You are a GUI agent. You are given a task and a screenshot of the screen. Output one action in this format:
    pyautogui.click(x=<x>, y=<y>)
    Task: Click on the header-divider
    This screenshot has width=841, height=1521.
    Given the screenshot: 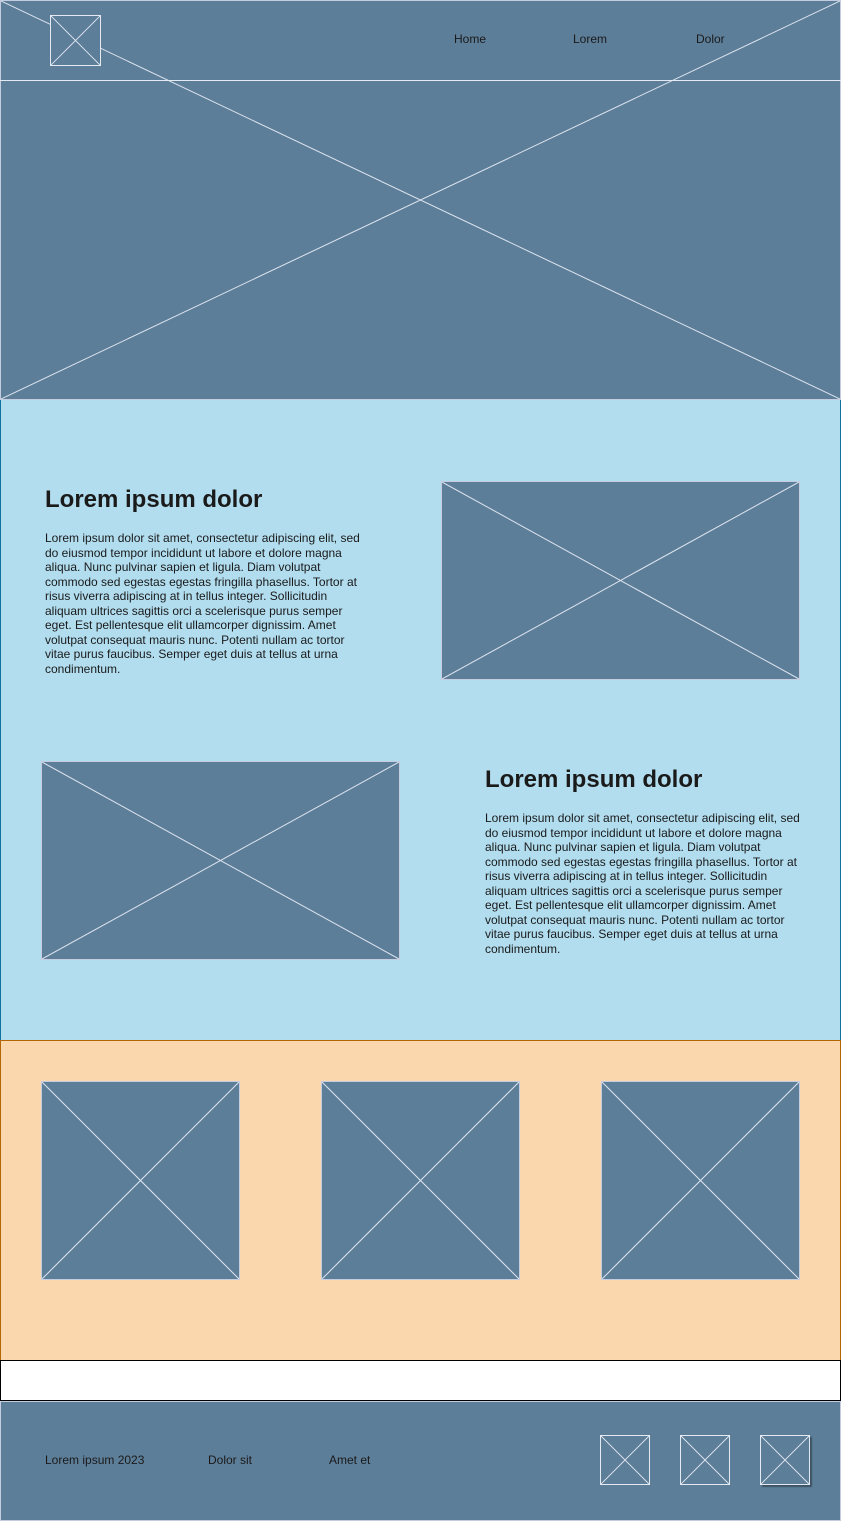 What is the action you would take?
    pyautogui.click(x=420, y=80)
    